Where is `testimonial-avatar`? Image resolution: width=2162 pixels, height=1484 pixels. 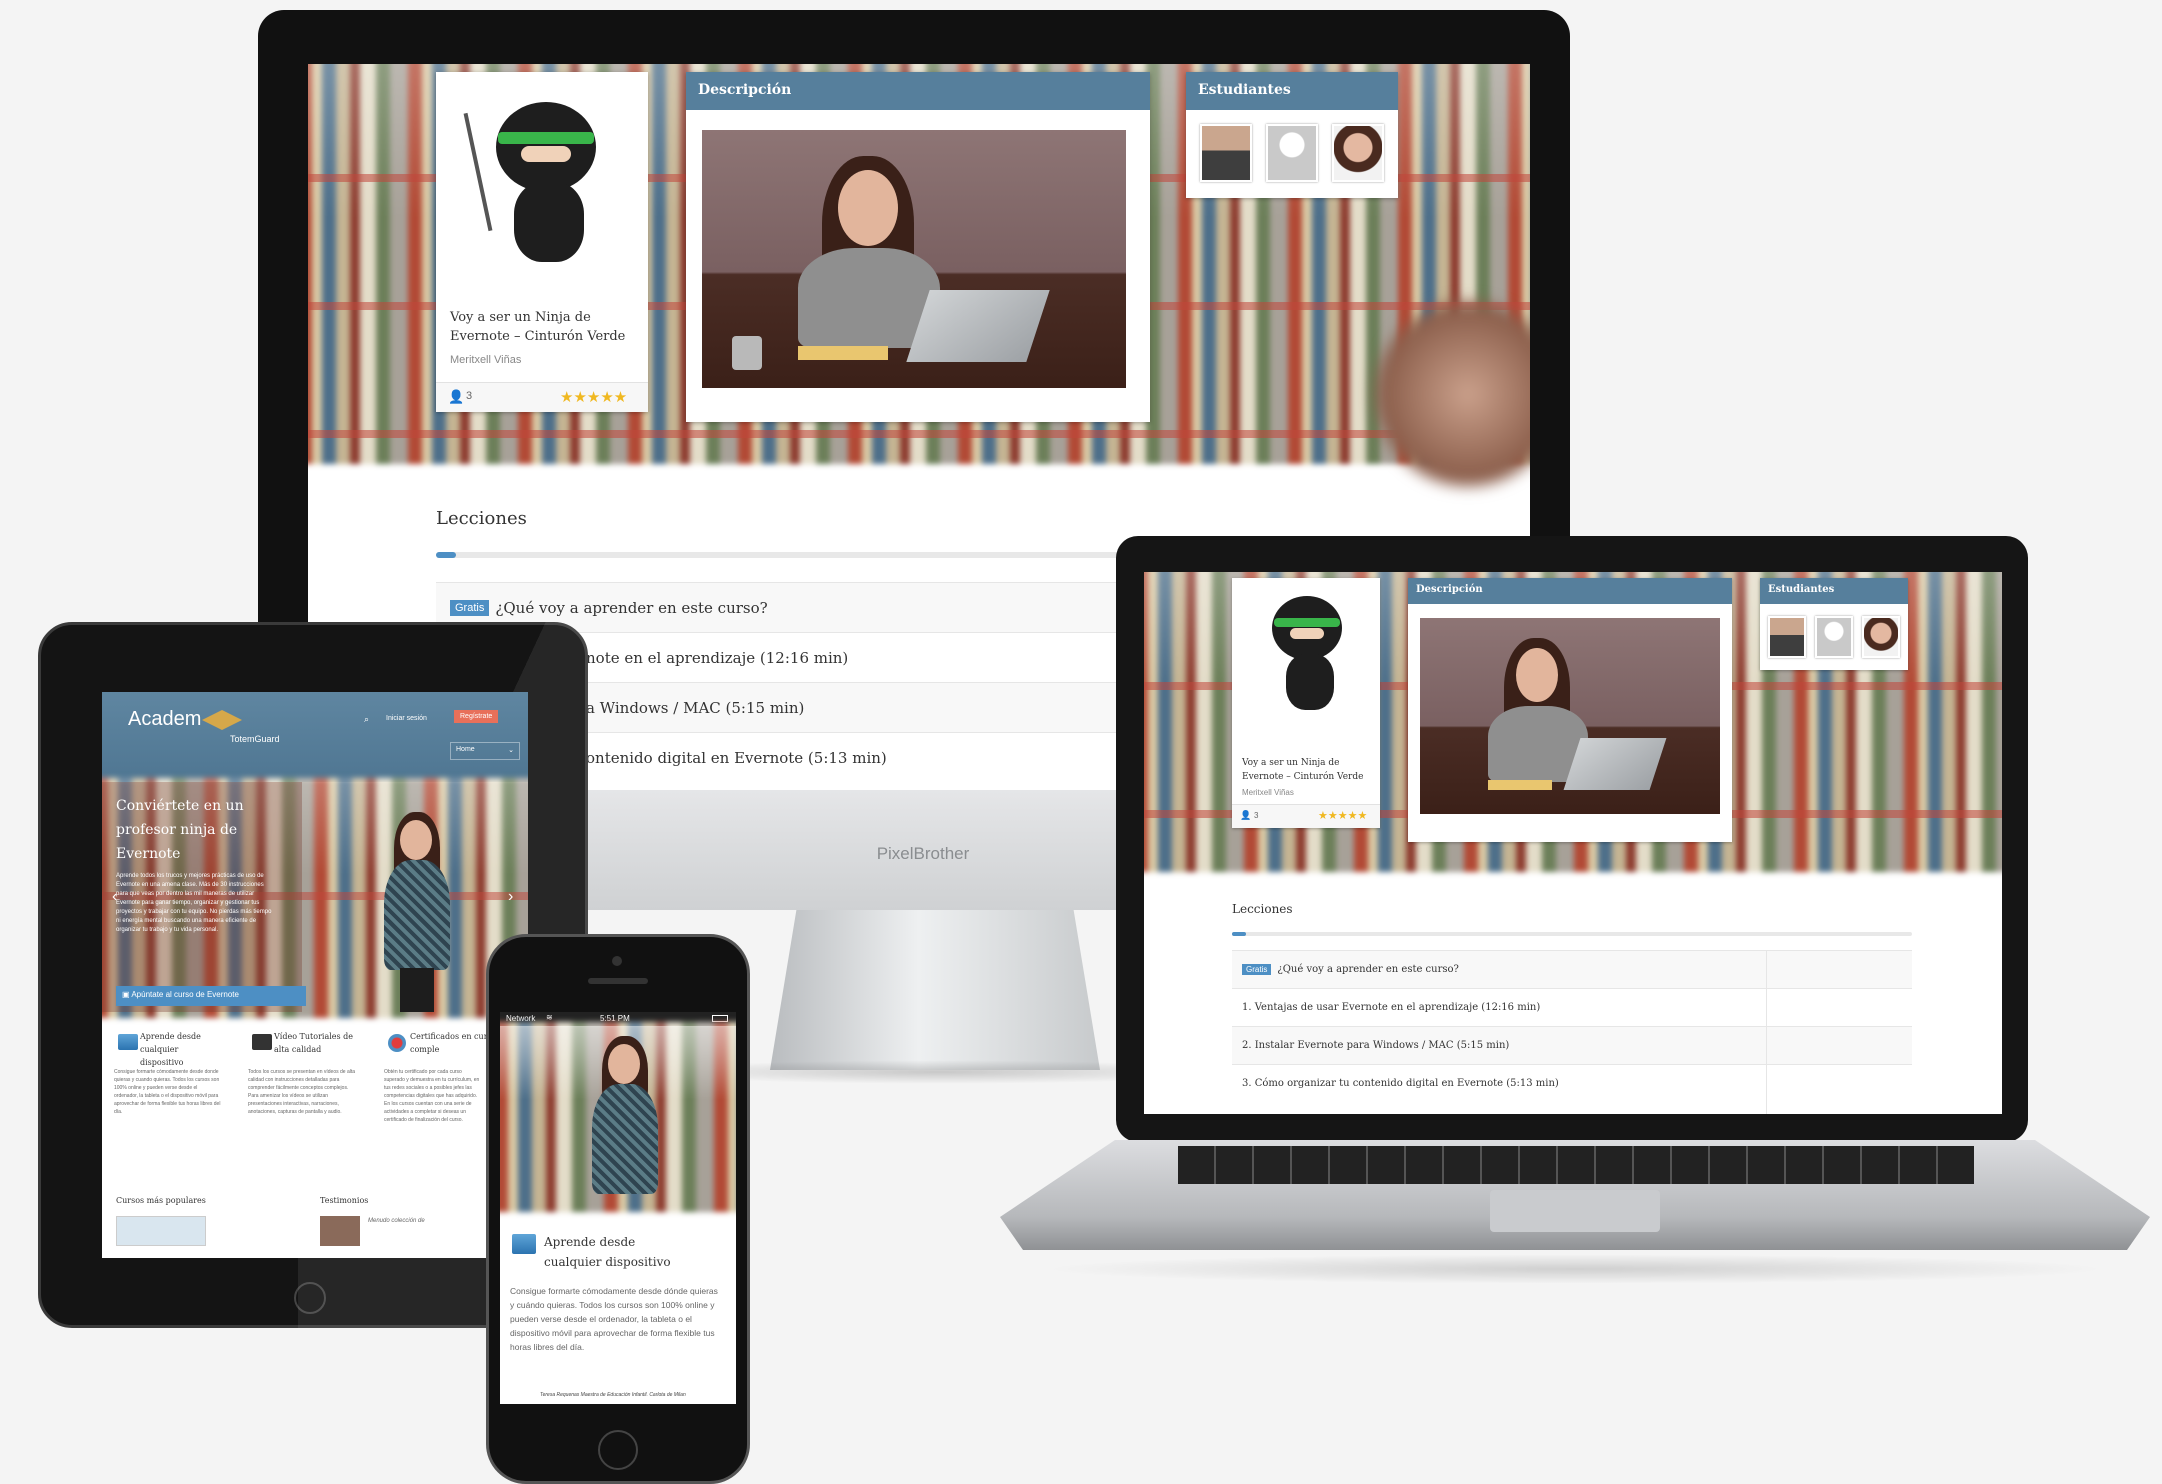 testimonial-avatar is located at coordinates (340, 1231).